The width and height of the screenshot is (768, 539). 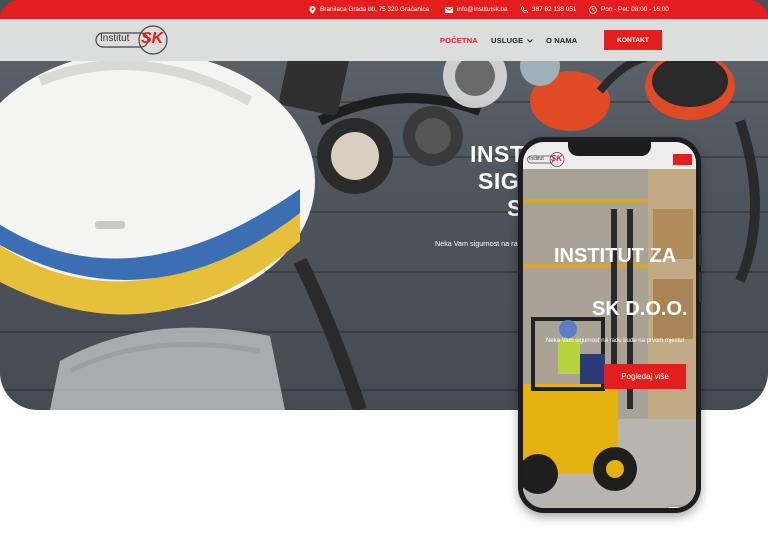 I want to click on hero-subtitle: Neka Vam sigurnost na ra, so click(x=476, y=243).